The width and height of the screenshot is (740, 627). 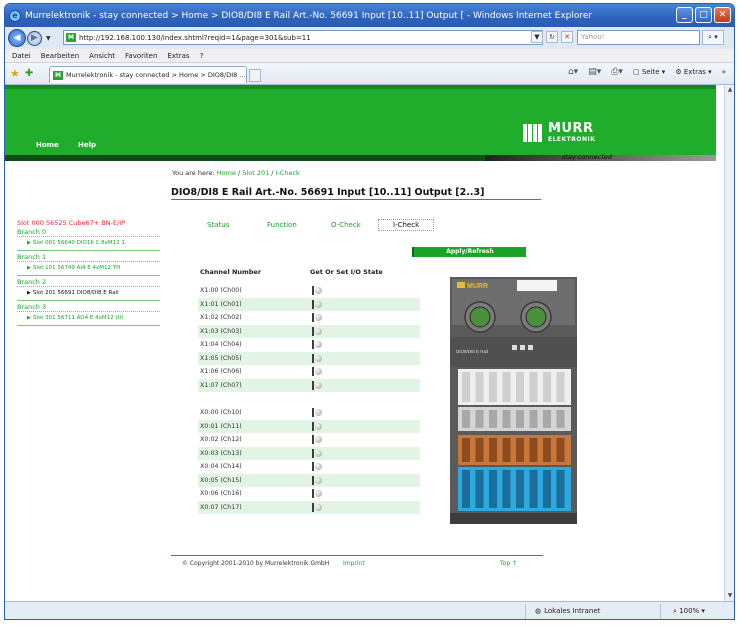 What do you see at coordinates (34, 38) in the screenshot?
I see `forward-button: ▶` at bounding box center [34, 38].